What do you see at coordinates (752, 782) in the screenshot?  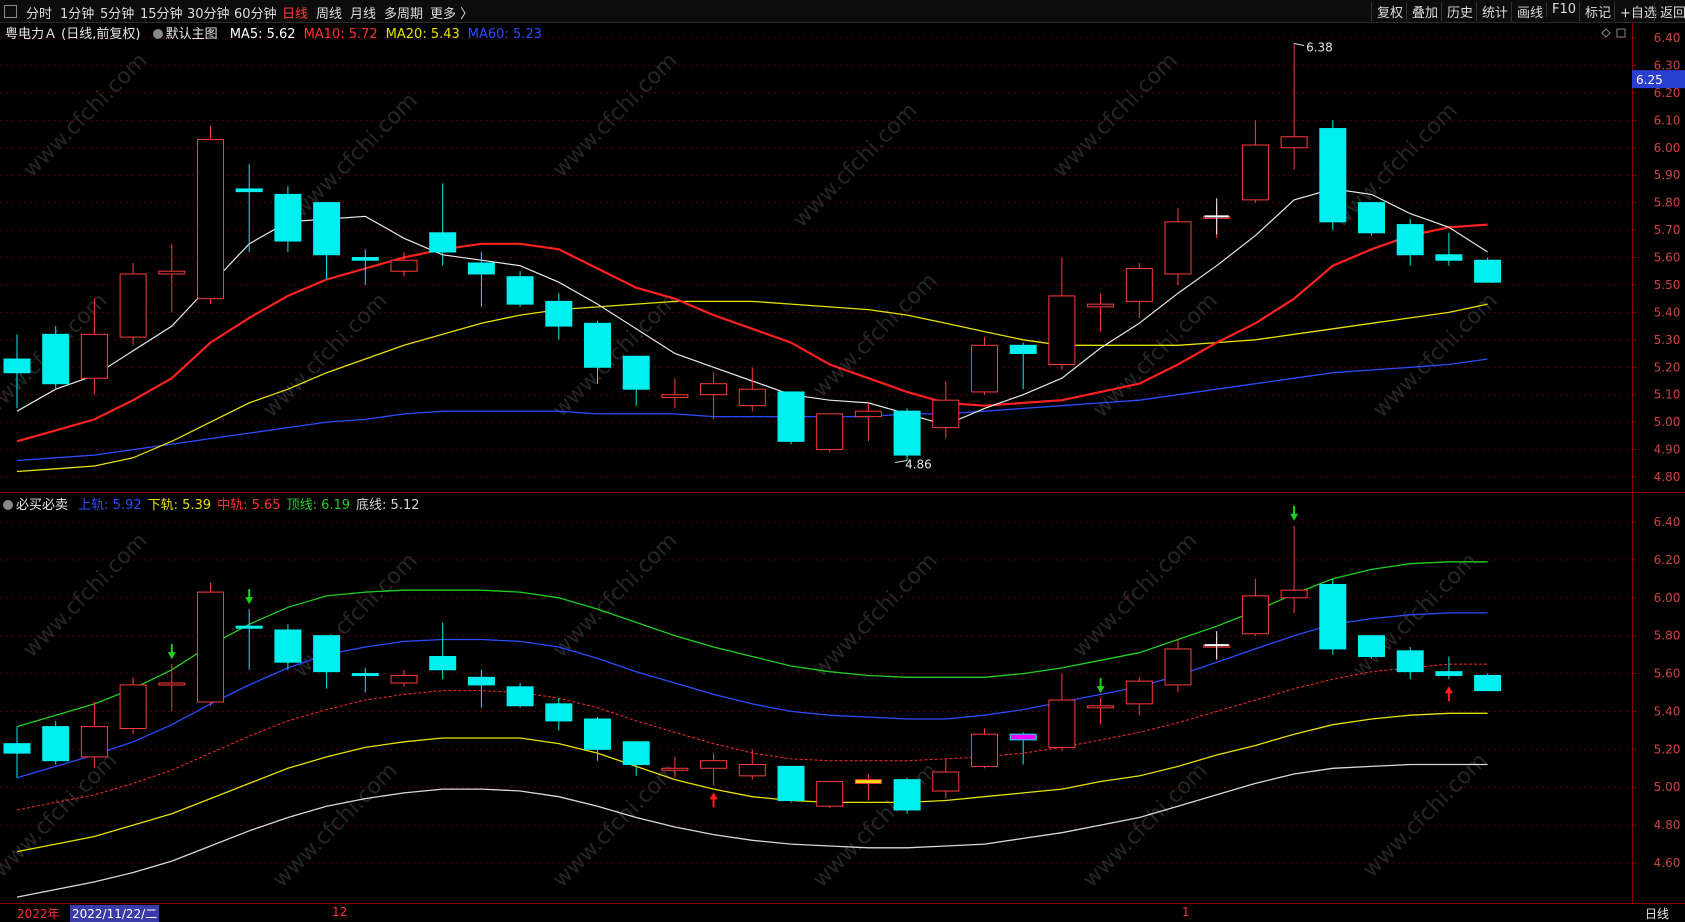 I see `indicator-lower-line` at bounding box center [752, 782].